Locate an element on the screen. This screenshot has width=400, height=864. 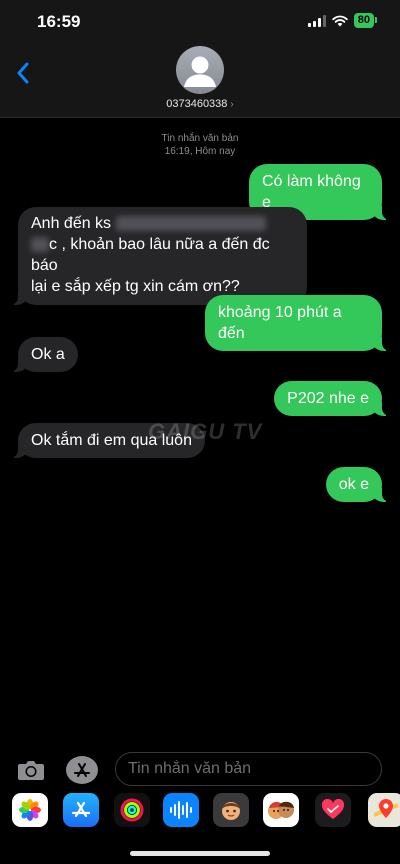
message-text: ok e is located at coordinates (353, 484).